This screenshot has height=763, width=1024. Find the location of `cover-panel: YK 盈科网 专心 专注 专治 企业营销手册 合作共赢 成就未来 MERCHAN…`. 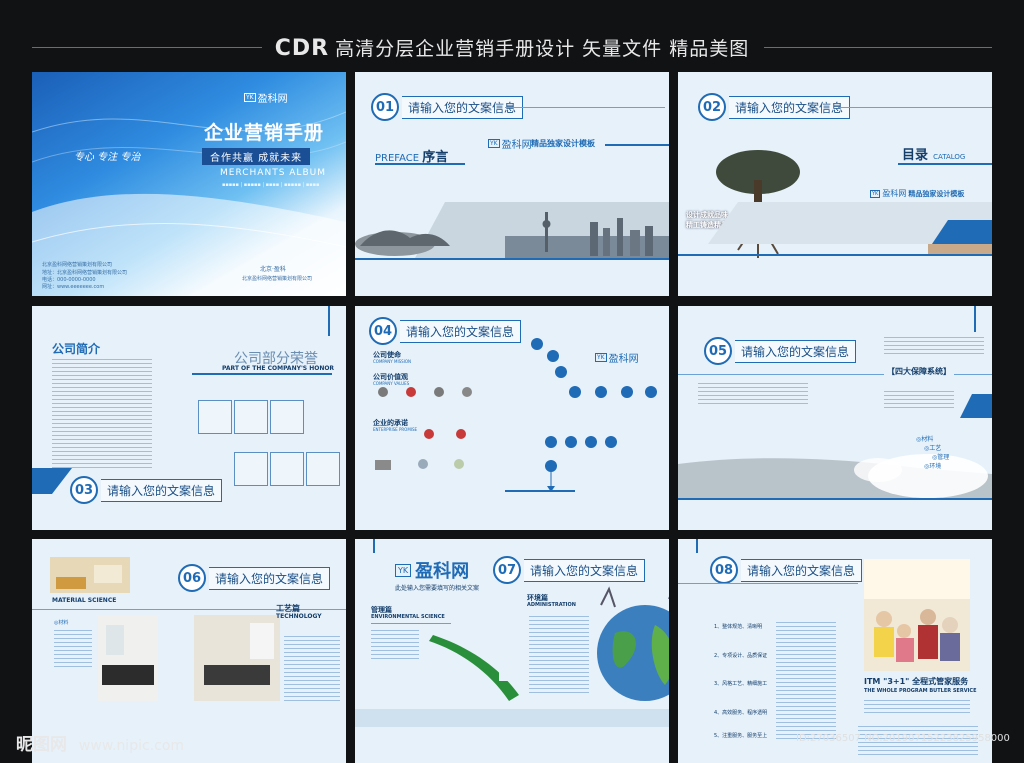

cover-panel: YK 盈科网 专心 专注 专治 企业营销手册 合作共赢 成就未来 MERCHAN… is located at coordinates (189, 184).